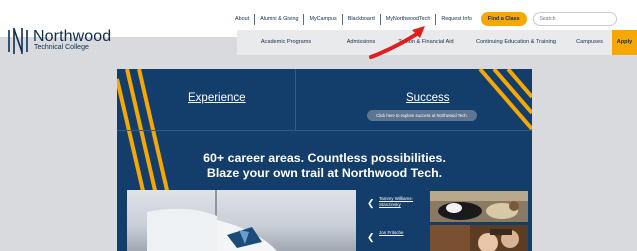 This screenshot has height=251, width=637. Describe the element at coordinates (242, 19) in the screenshot. I see `about-link: About` at that location.